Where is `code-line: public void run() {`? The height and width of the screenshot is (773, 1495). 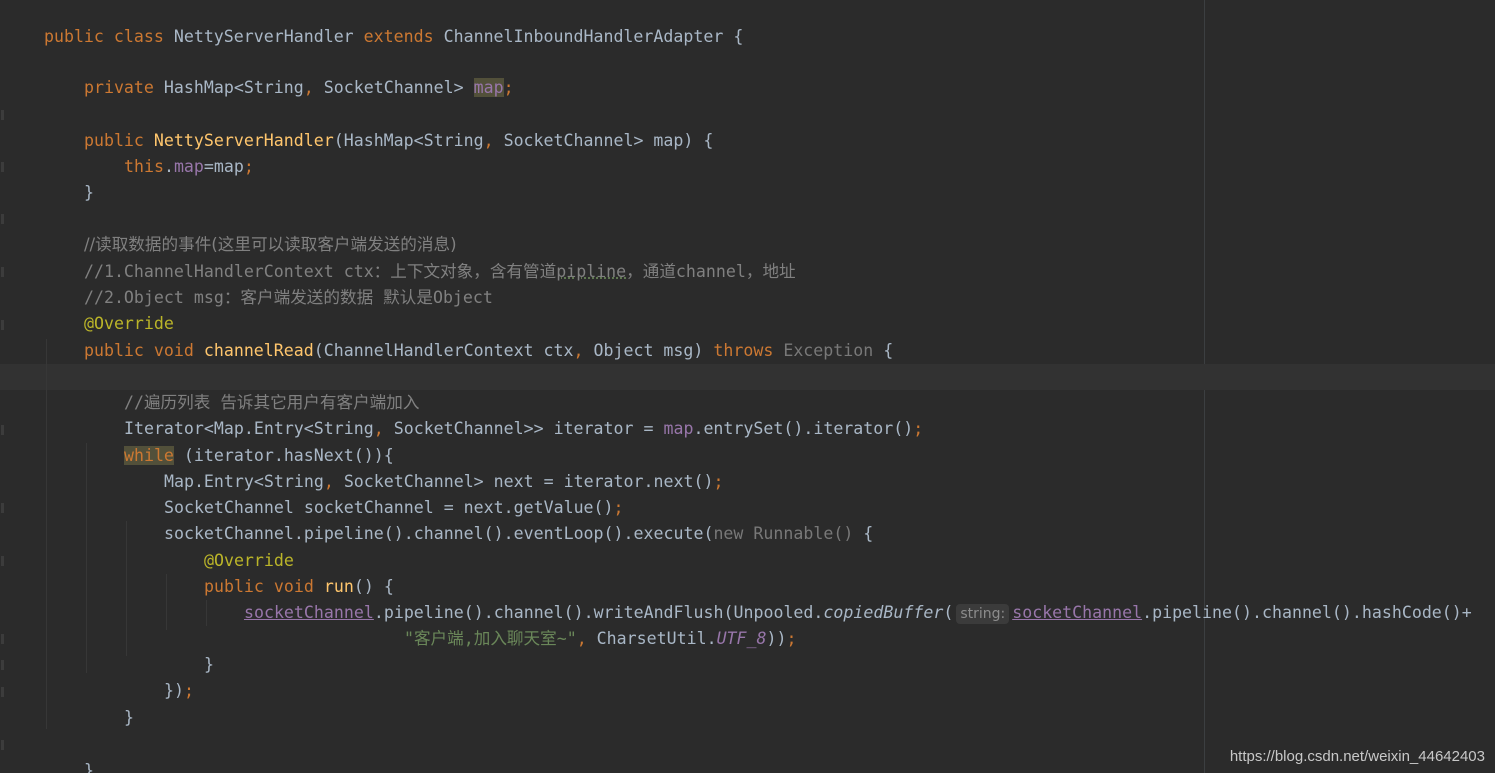 code-line: public void run() { is located at coordinates (279, 572).